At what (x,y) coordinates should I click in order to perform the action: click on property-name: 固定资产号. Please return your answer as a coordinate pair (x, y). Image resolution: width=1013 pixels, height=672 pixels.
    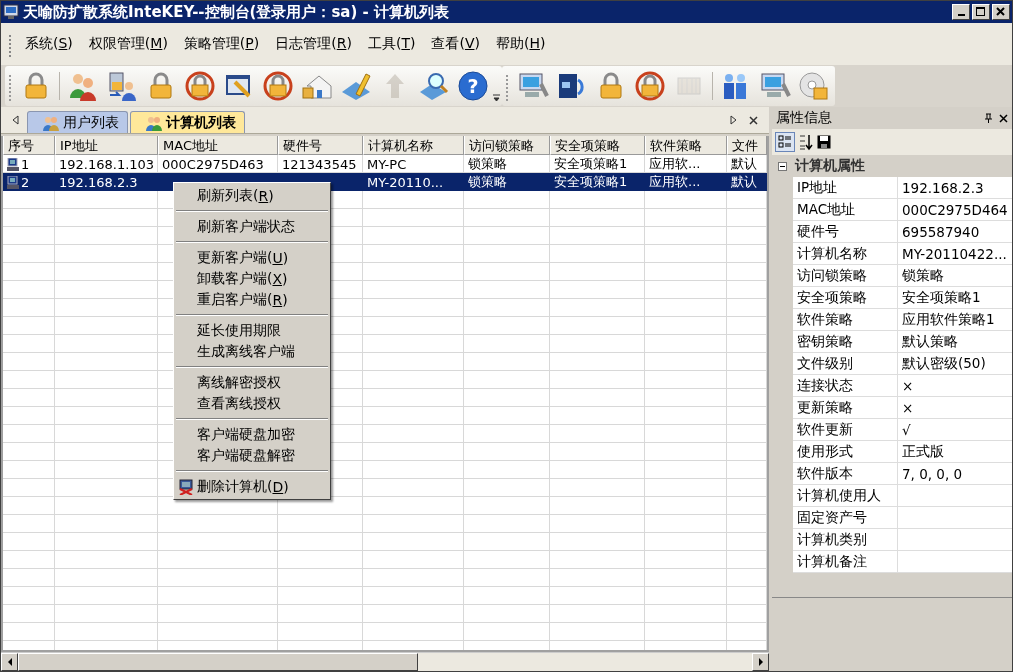
    Looking at the image, I should click on (845, 517).